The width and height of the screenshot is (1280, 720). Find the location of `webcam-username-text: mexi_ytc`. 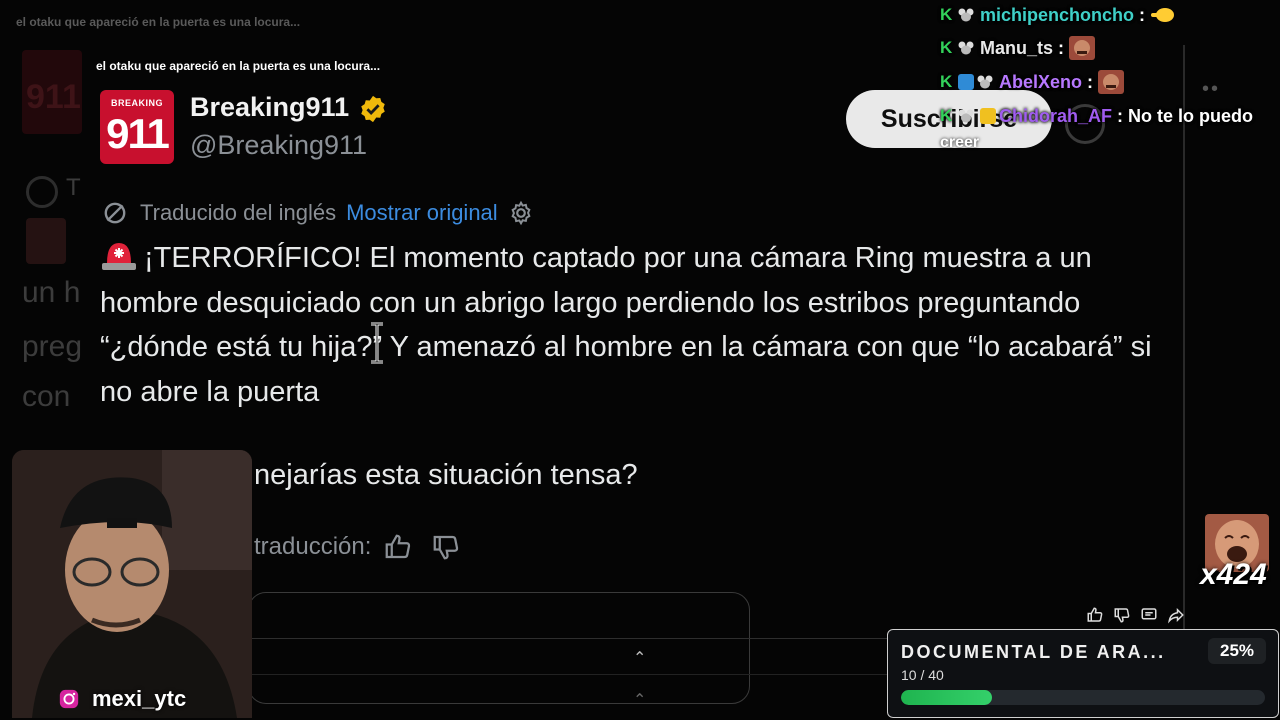

webcam-username-text: mexi_ytc is located at coordinates (139, 698).